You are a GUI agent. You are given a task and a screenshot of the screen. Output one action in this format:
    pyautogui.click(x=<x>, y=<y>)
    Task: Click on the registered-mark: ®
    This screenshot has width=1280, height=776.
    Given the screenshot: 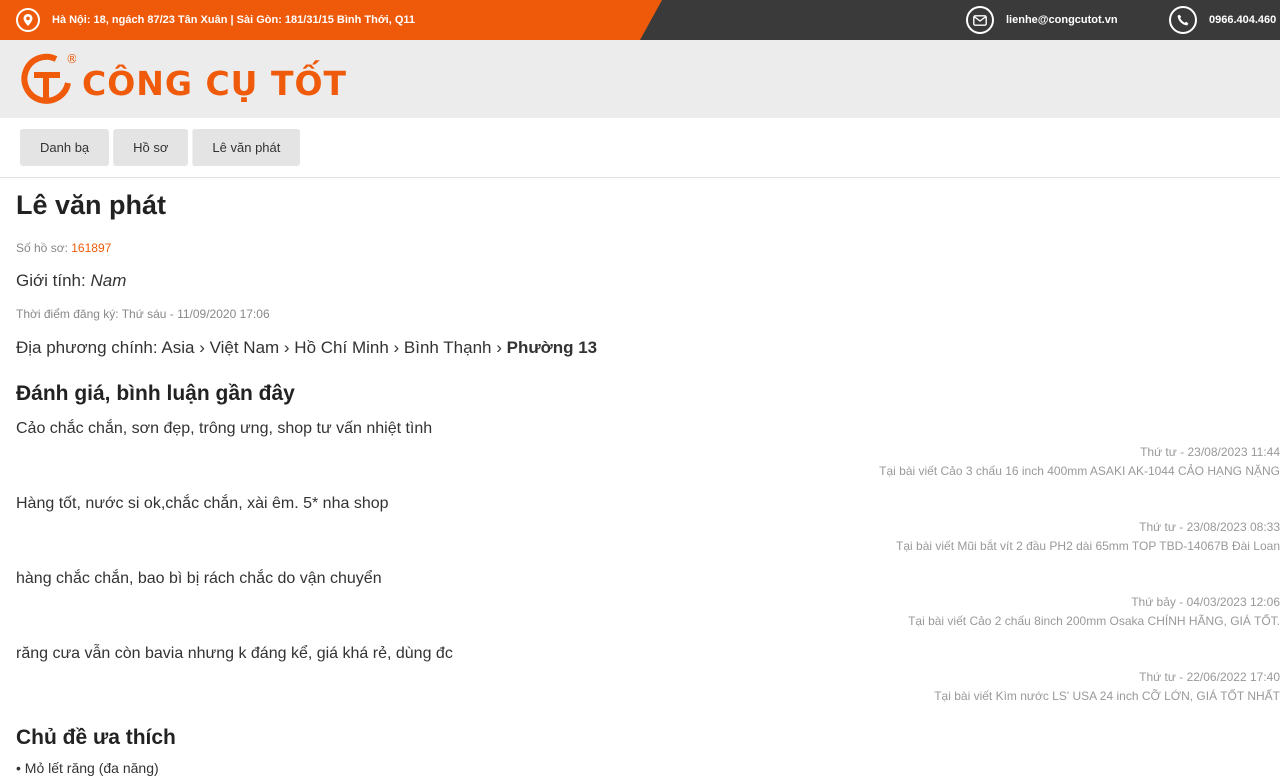 What is the action you would take?
    pyautogui.click(x=71, y=59)
    